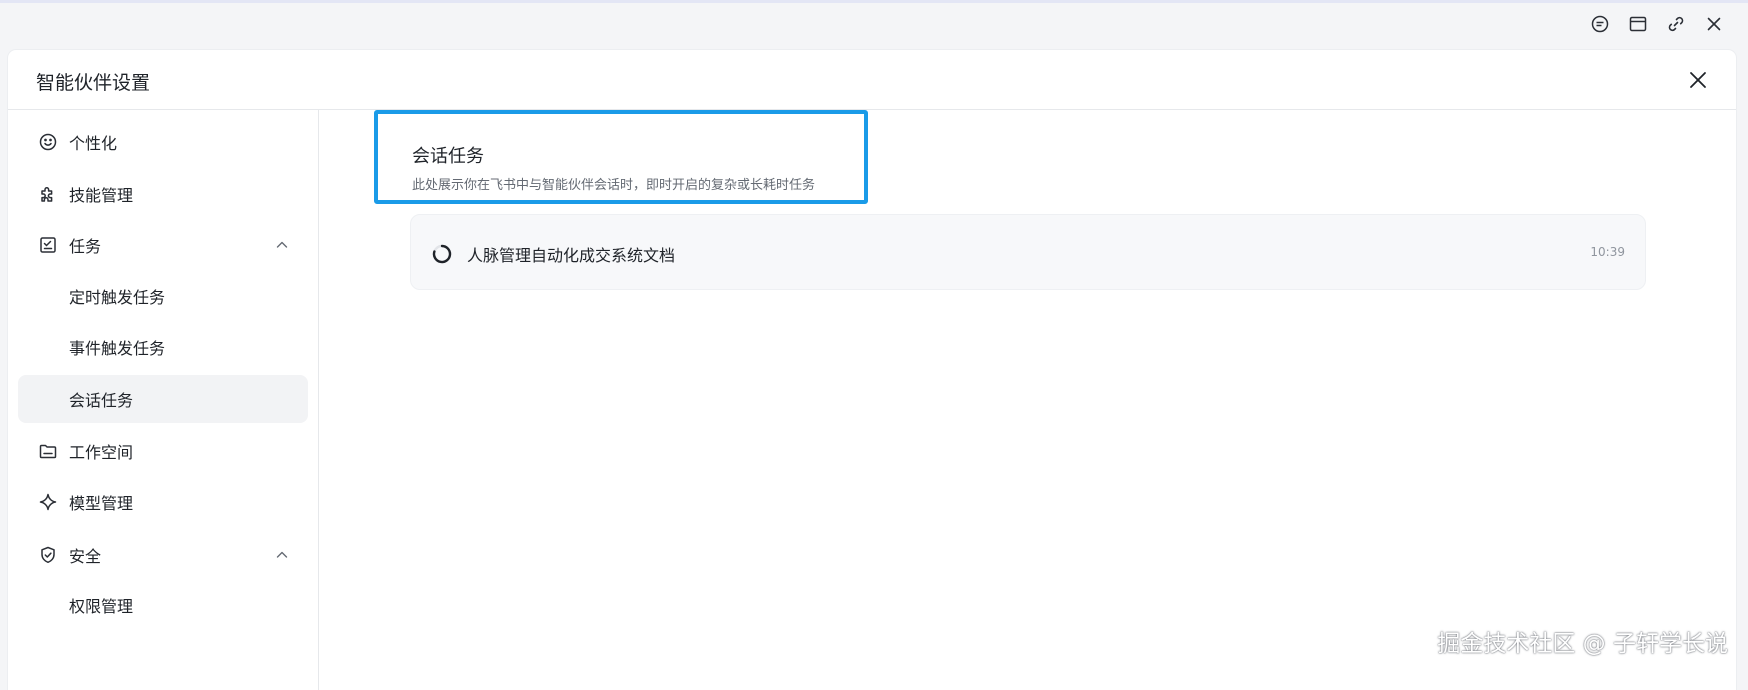 The height and width of the screenshot is (690, 1748). Describe the element at coordinates (448, 156) in the screenshot. I see `section-title: 会话任务` at that location.